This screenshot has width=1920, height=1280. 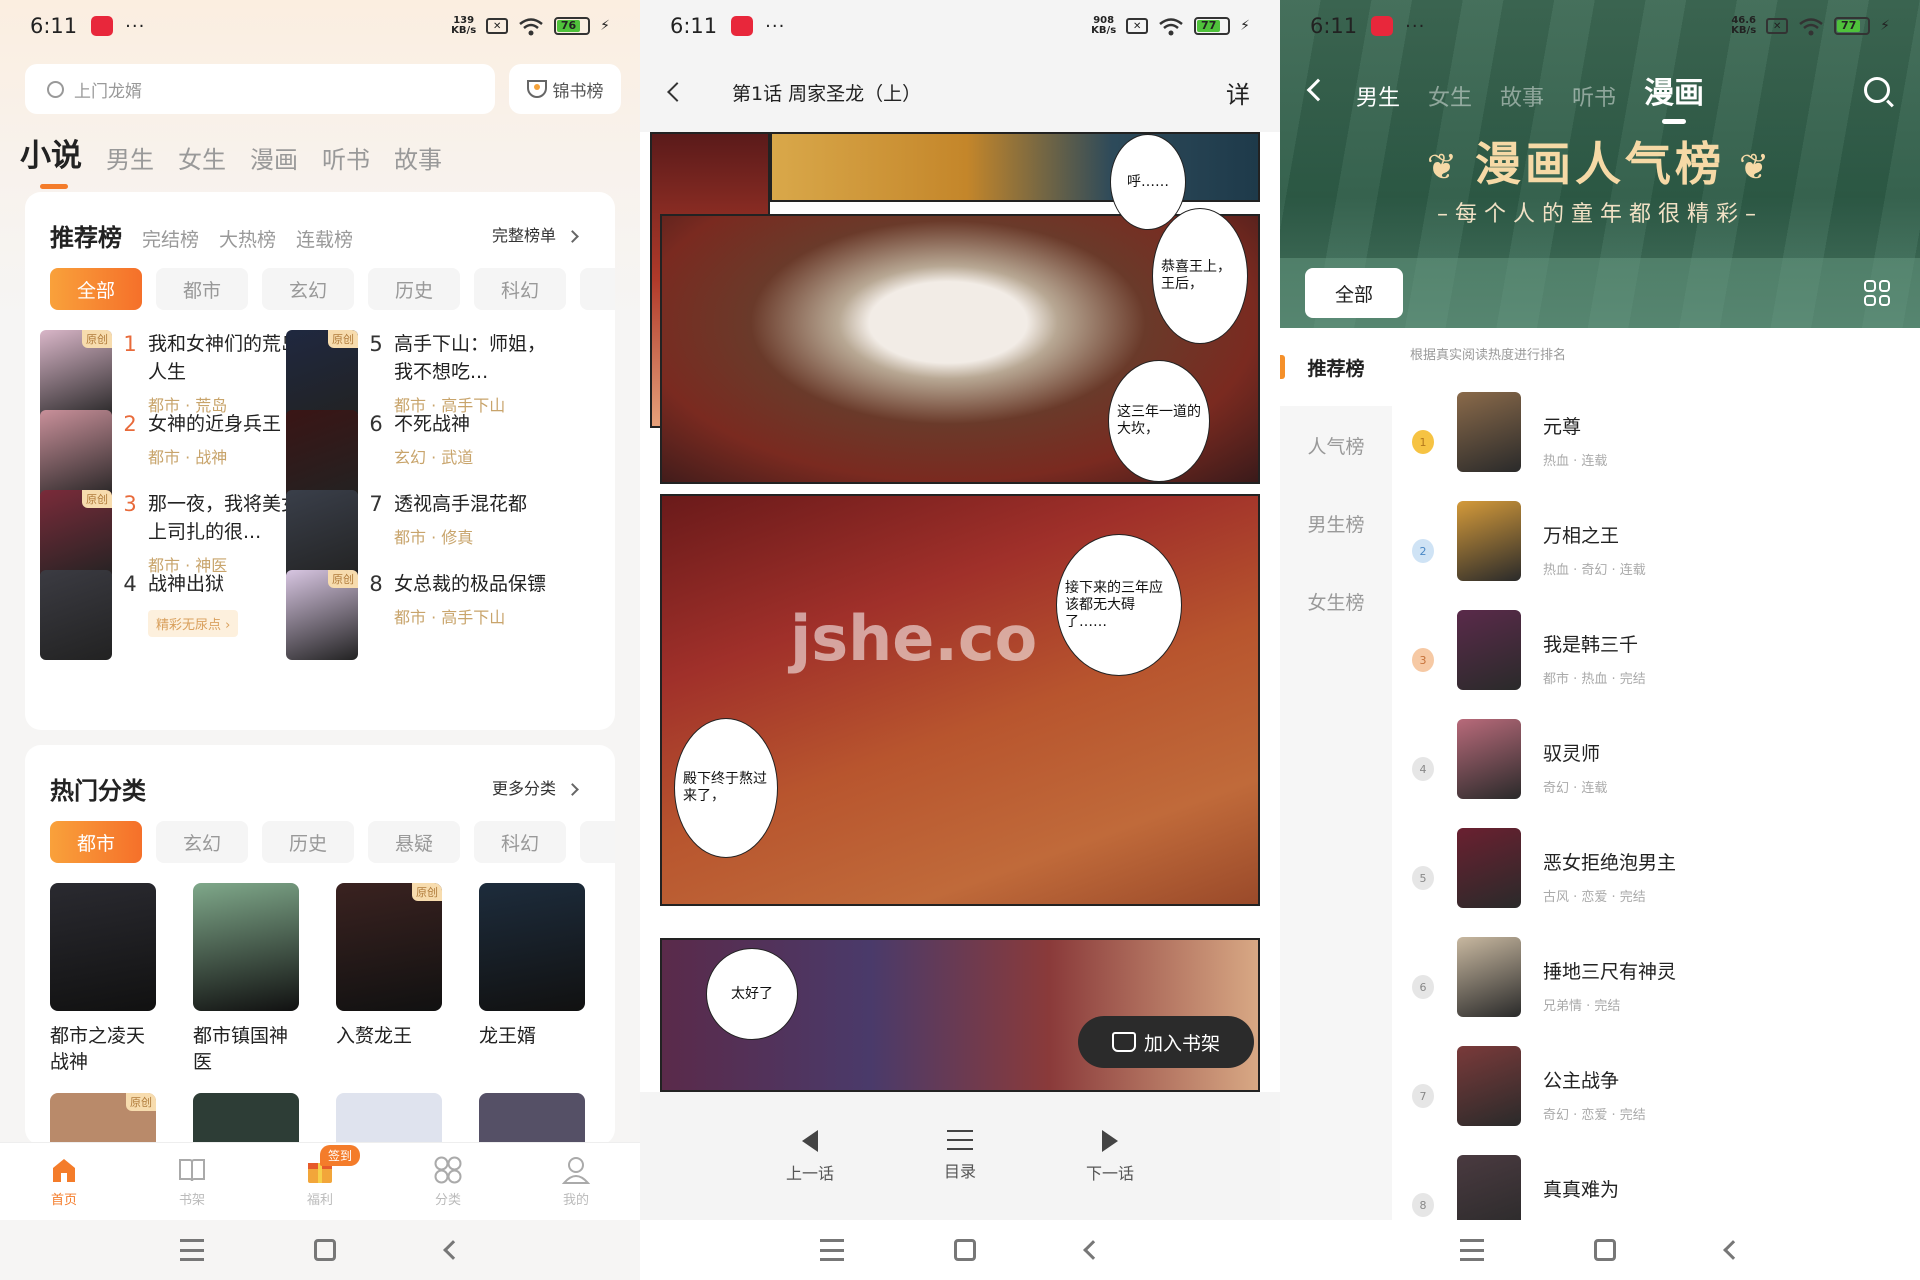 I want to click on filter-all-button: 全部, so click(x=1354, y=293).